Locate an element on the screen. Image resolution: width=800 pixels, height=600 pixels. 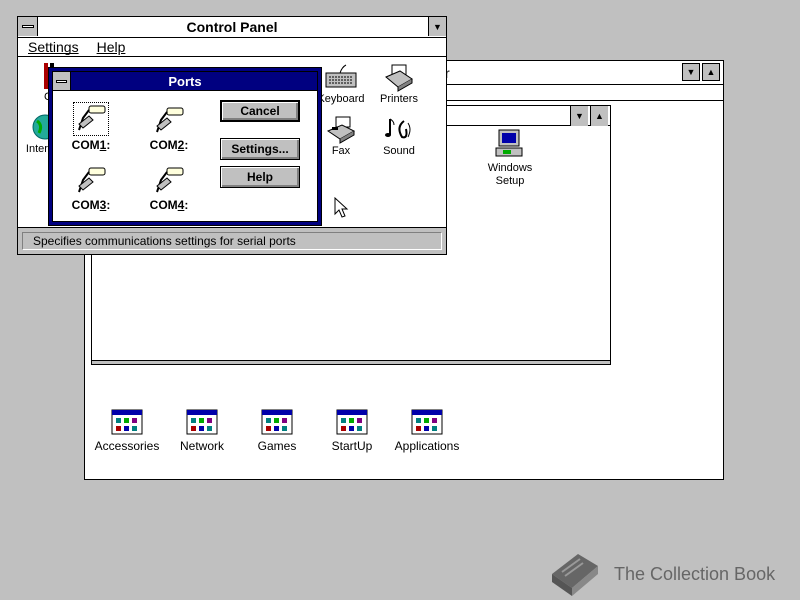
keyboard-icon-item: Keyboard is located at coordinates (341, 84).